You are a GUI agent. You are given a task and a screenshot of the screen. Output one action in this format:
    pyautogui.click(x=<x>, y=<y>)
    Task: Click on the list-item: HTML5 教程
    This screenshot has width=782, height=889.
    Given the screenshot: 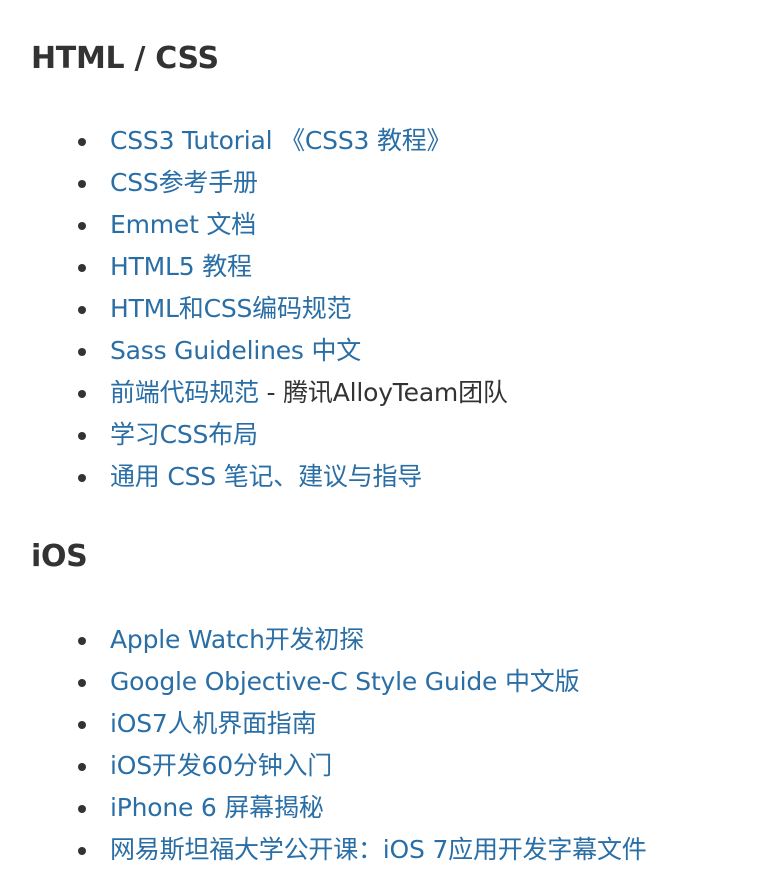 What is the action you would take?
    pyautogui.click(x=406, y=267)
    